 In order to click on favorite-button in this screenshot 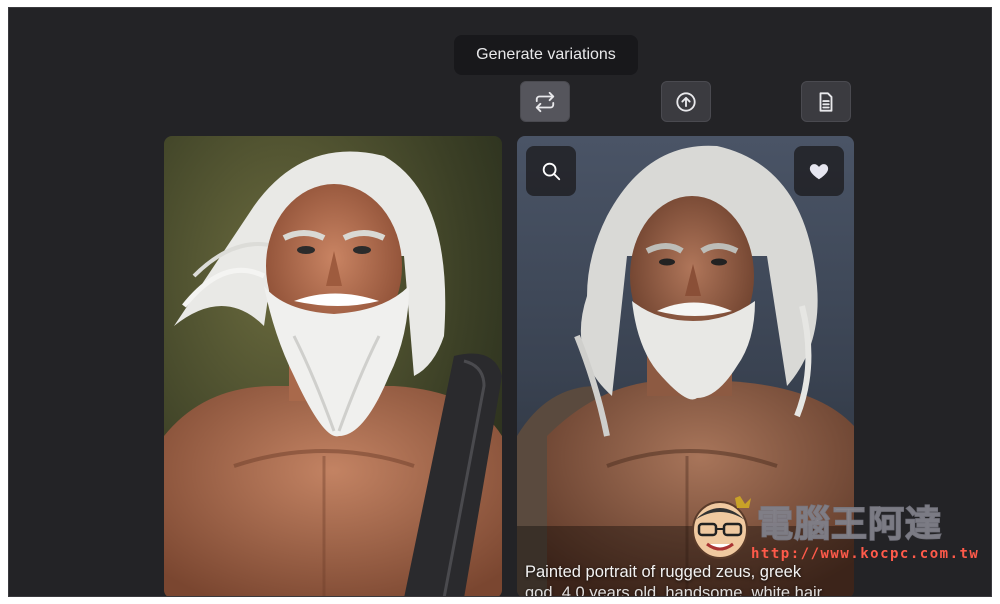, I will do `click(819, 171)`.